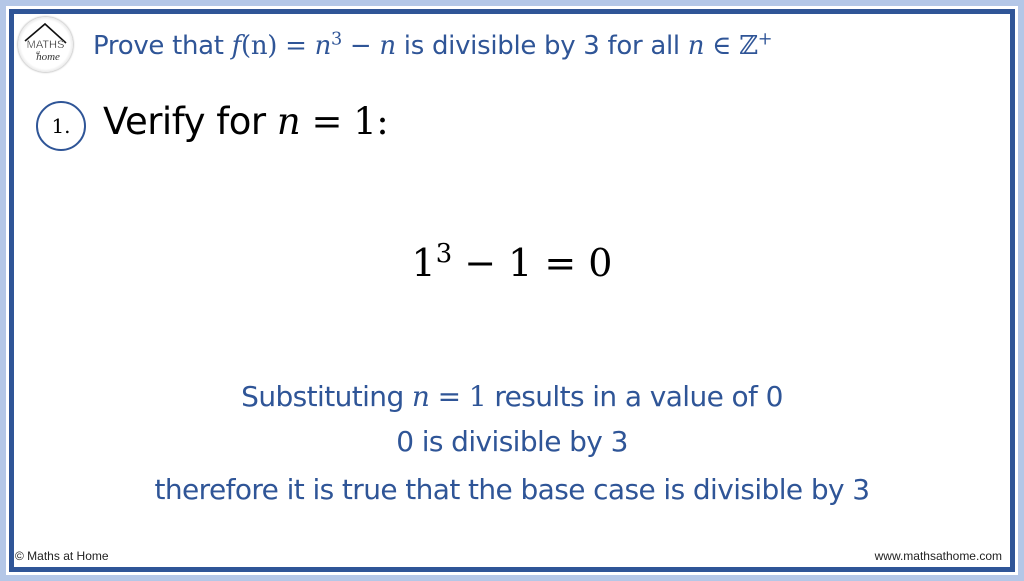 The height and width of the screenshot is (581, 1024). I want to click on maths-at-home-logo: MATHS at home, so click(45, 44).